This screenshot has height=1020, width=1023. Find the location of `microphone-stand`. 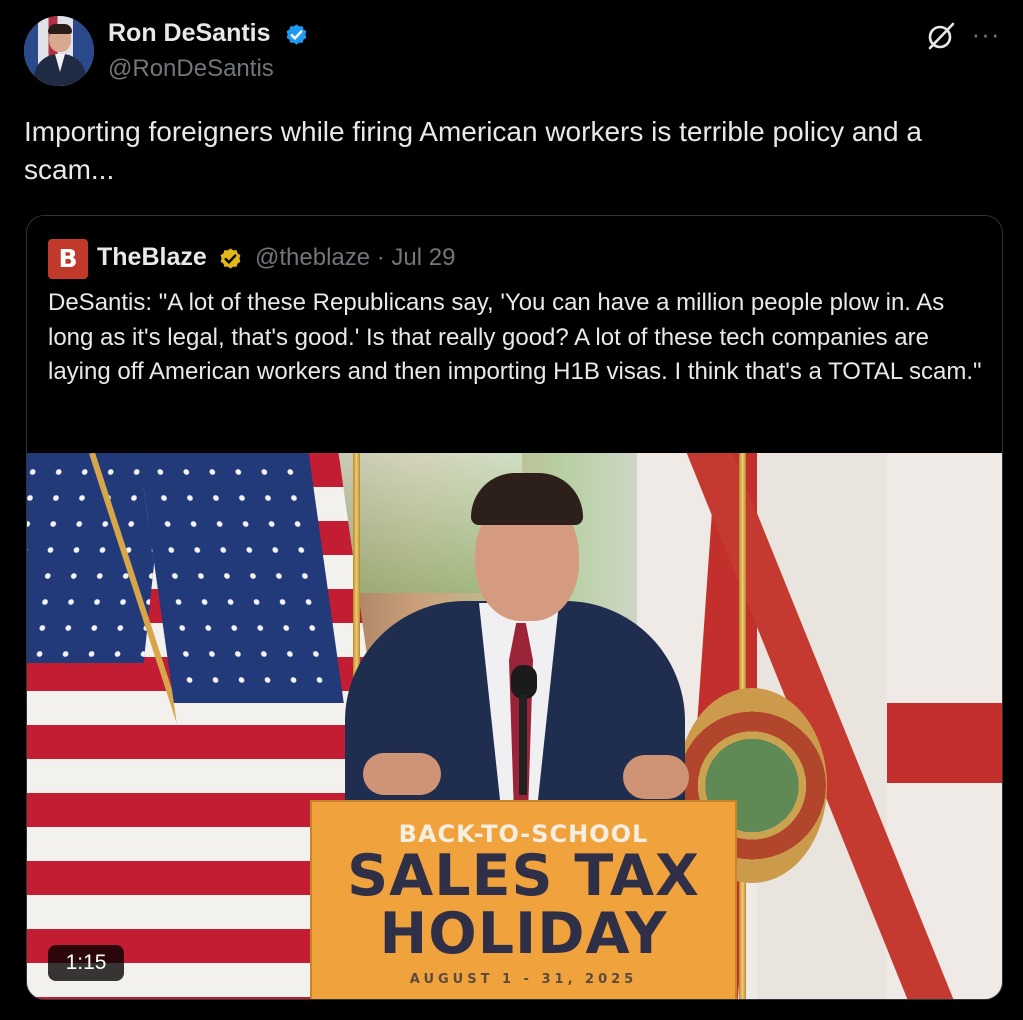

microphone-stand is located at coordinates (523, 745).